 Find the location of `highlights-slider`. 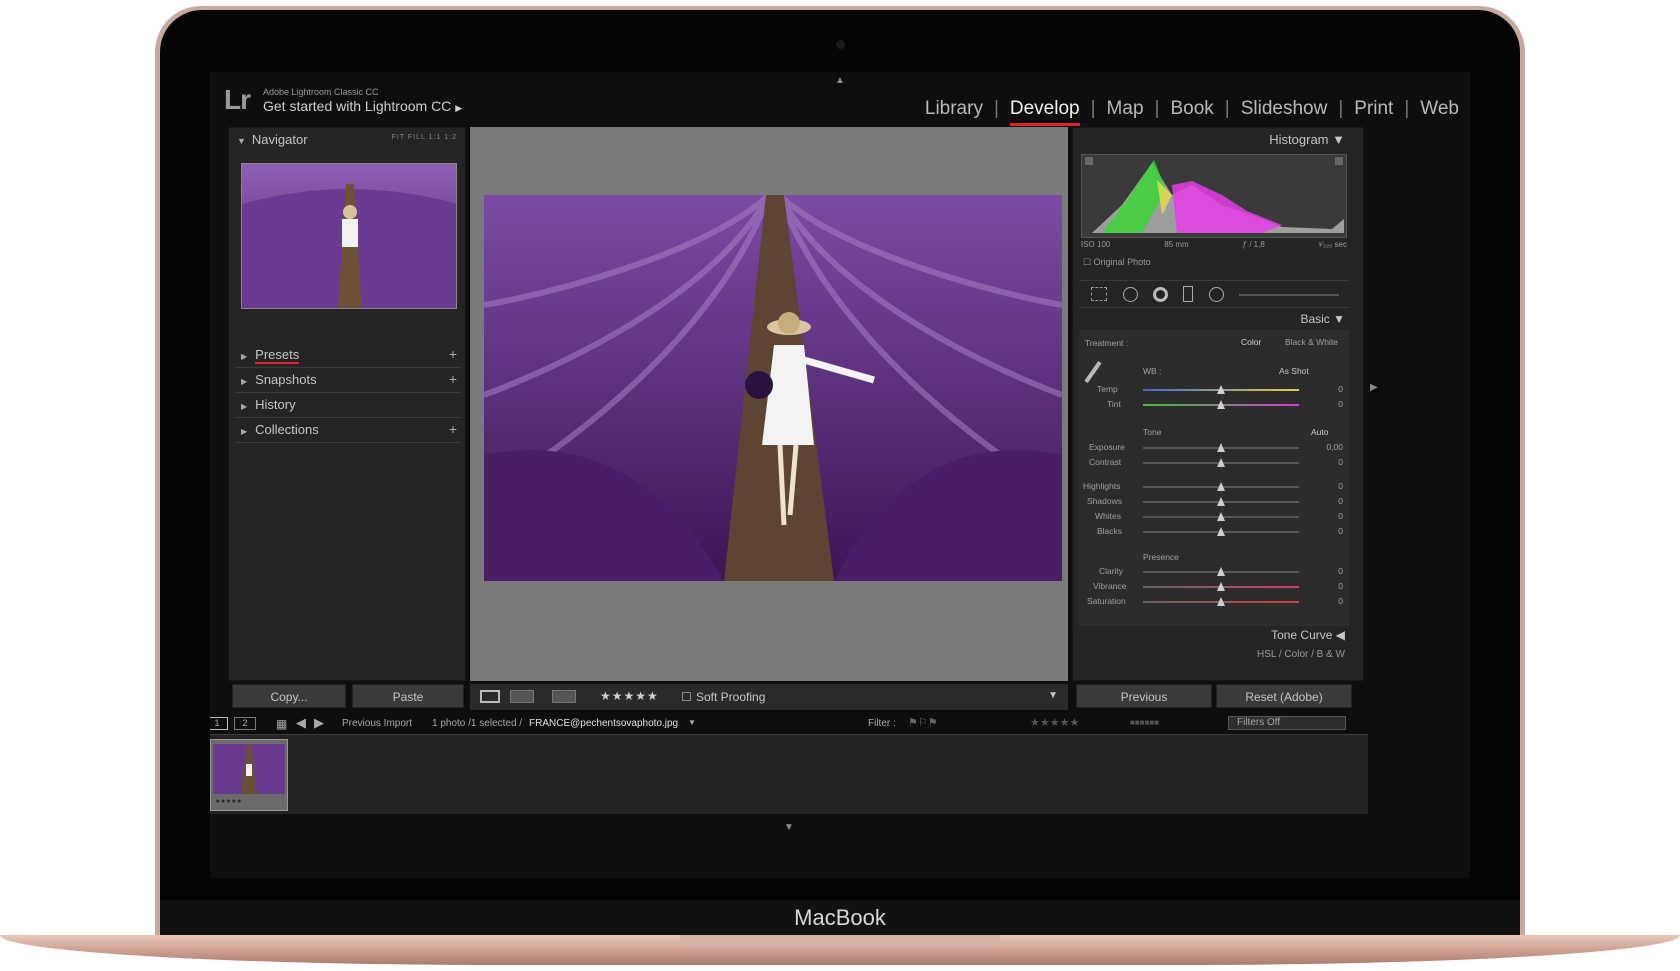

highlights-slider is located at coordinates (1221, 486).